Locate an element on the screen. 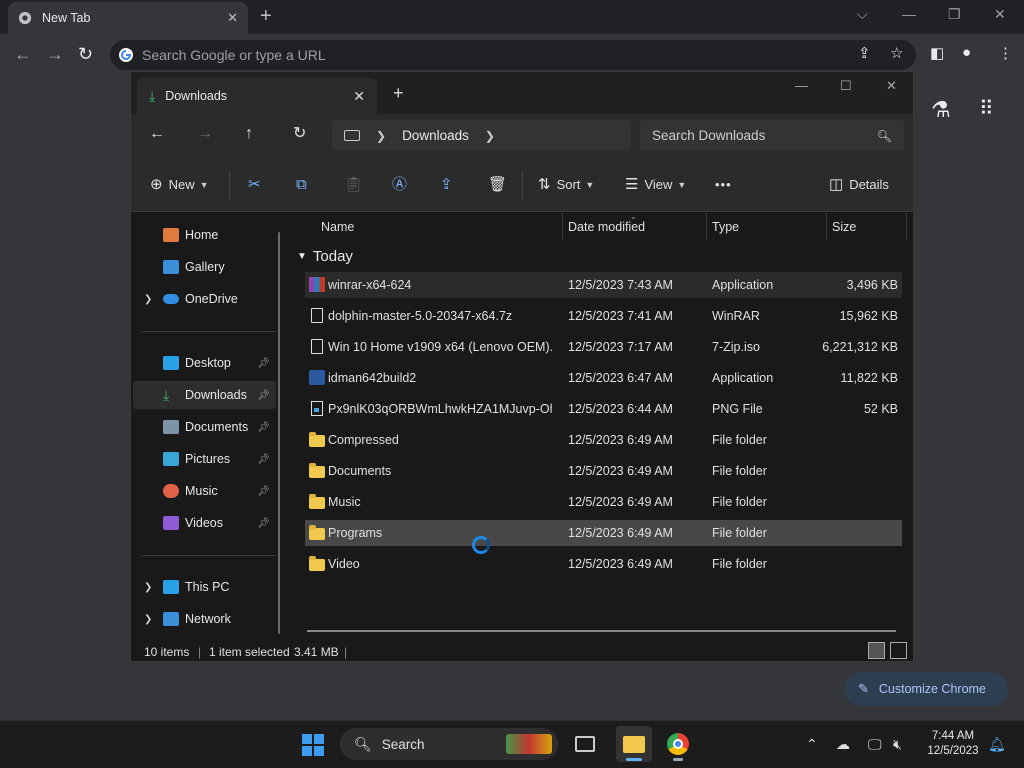 The image size is (1024, 768). tab-search-icon: ⌵ is located at coordinates (862, 14).